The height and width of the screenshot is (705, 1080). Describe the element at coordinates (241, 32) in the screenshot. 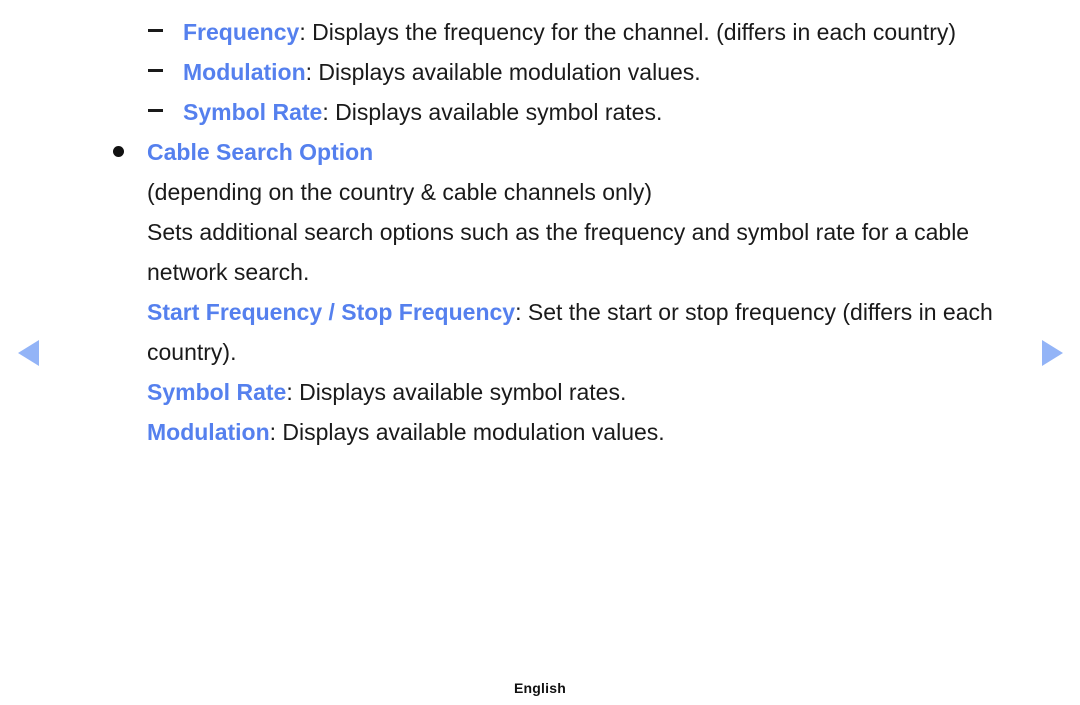

I see `term-label: Frequency` at that location.